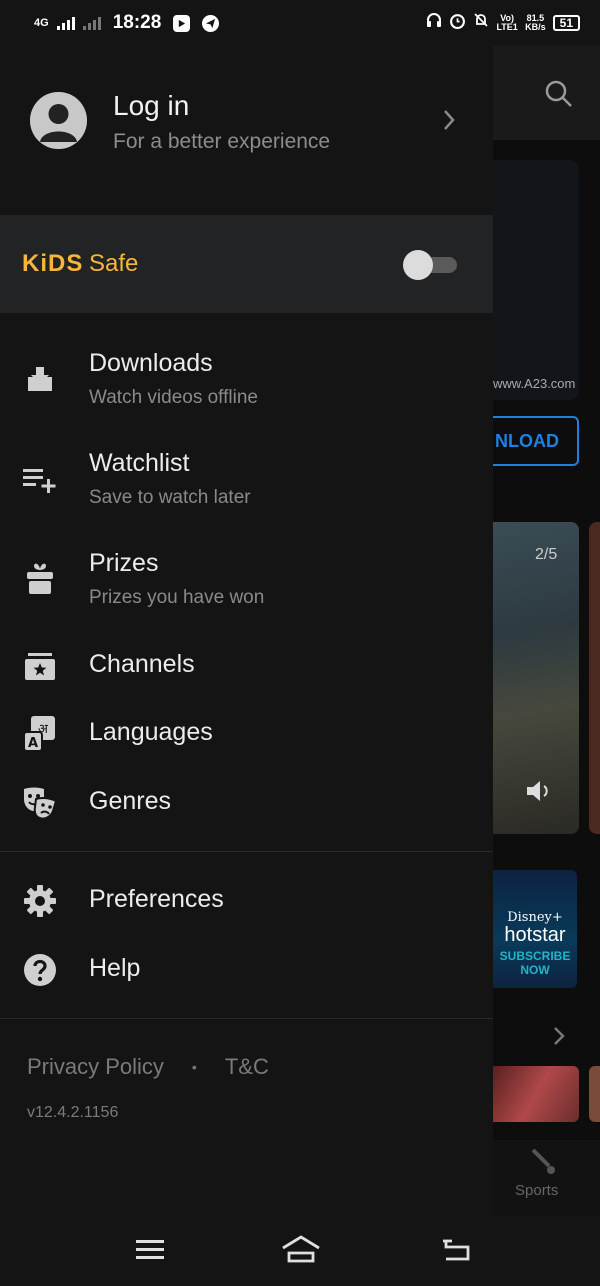 The image size is (600, 1286). What do you see at coordinates (182, 23) in the screenshot?
I see `youtube-icon` at bounding box center [182, 23].